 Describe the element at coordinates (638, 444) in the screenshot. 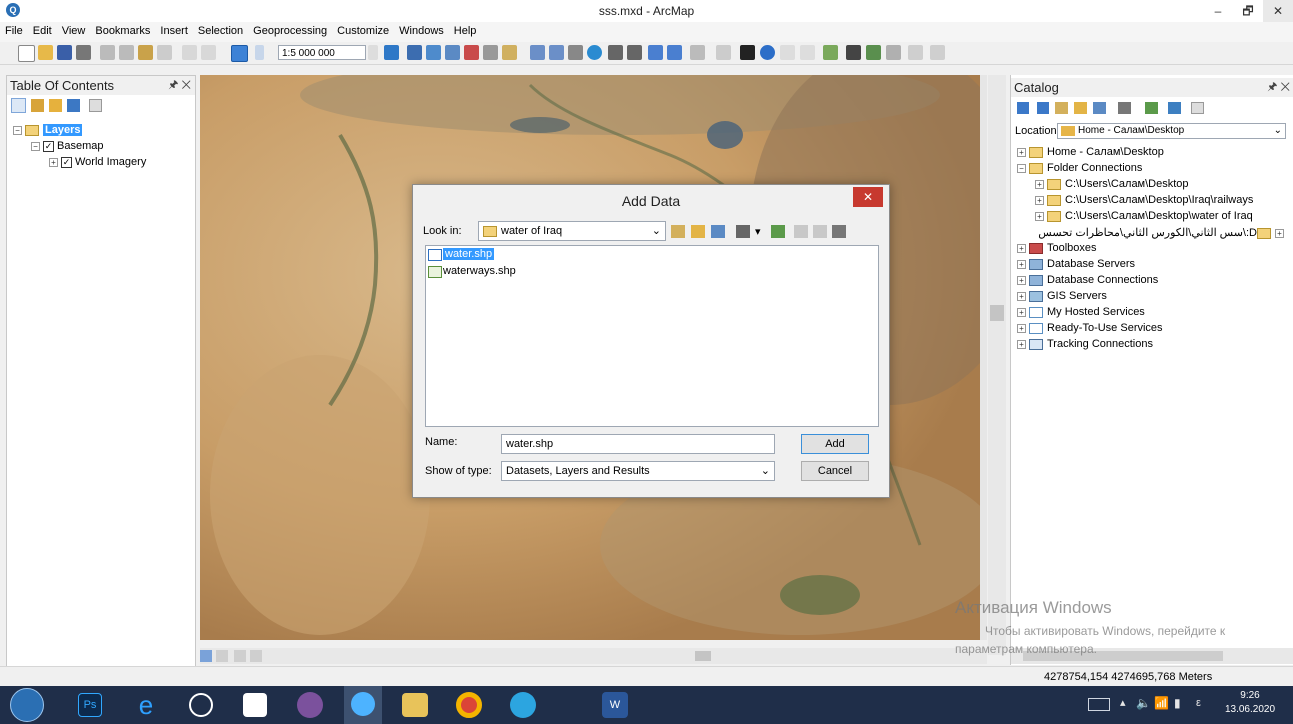

I see `name-input: water.shp` at that location.